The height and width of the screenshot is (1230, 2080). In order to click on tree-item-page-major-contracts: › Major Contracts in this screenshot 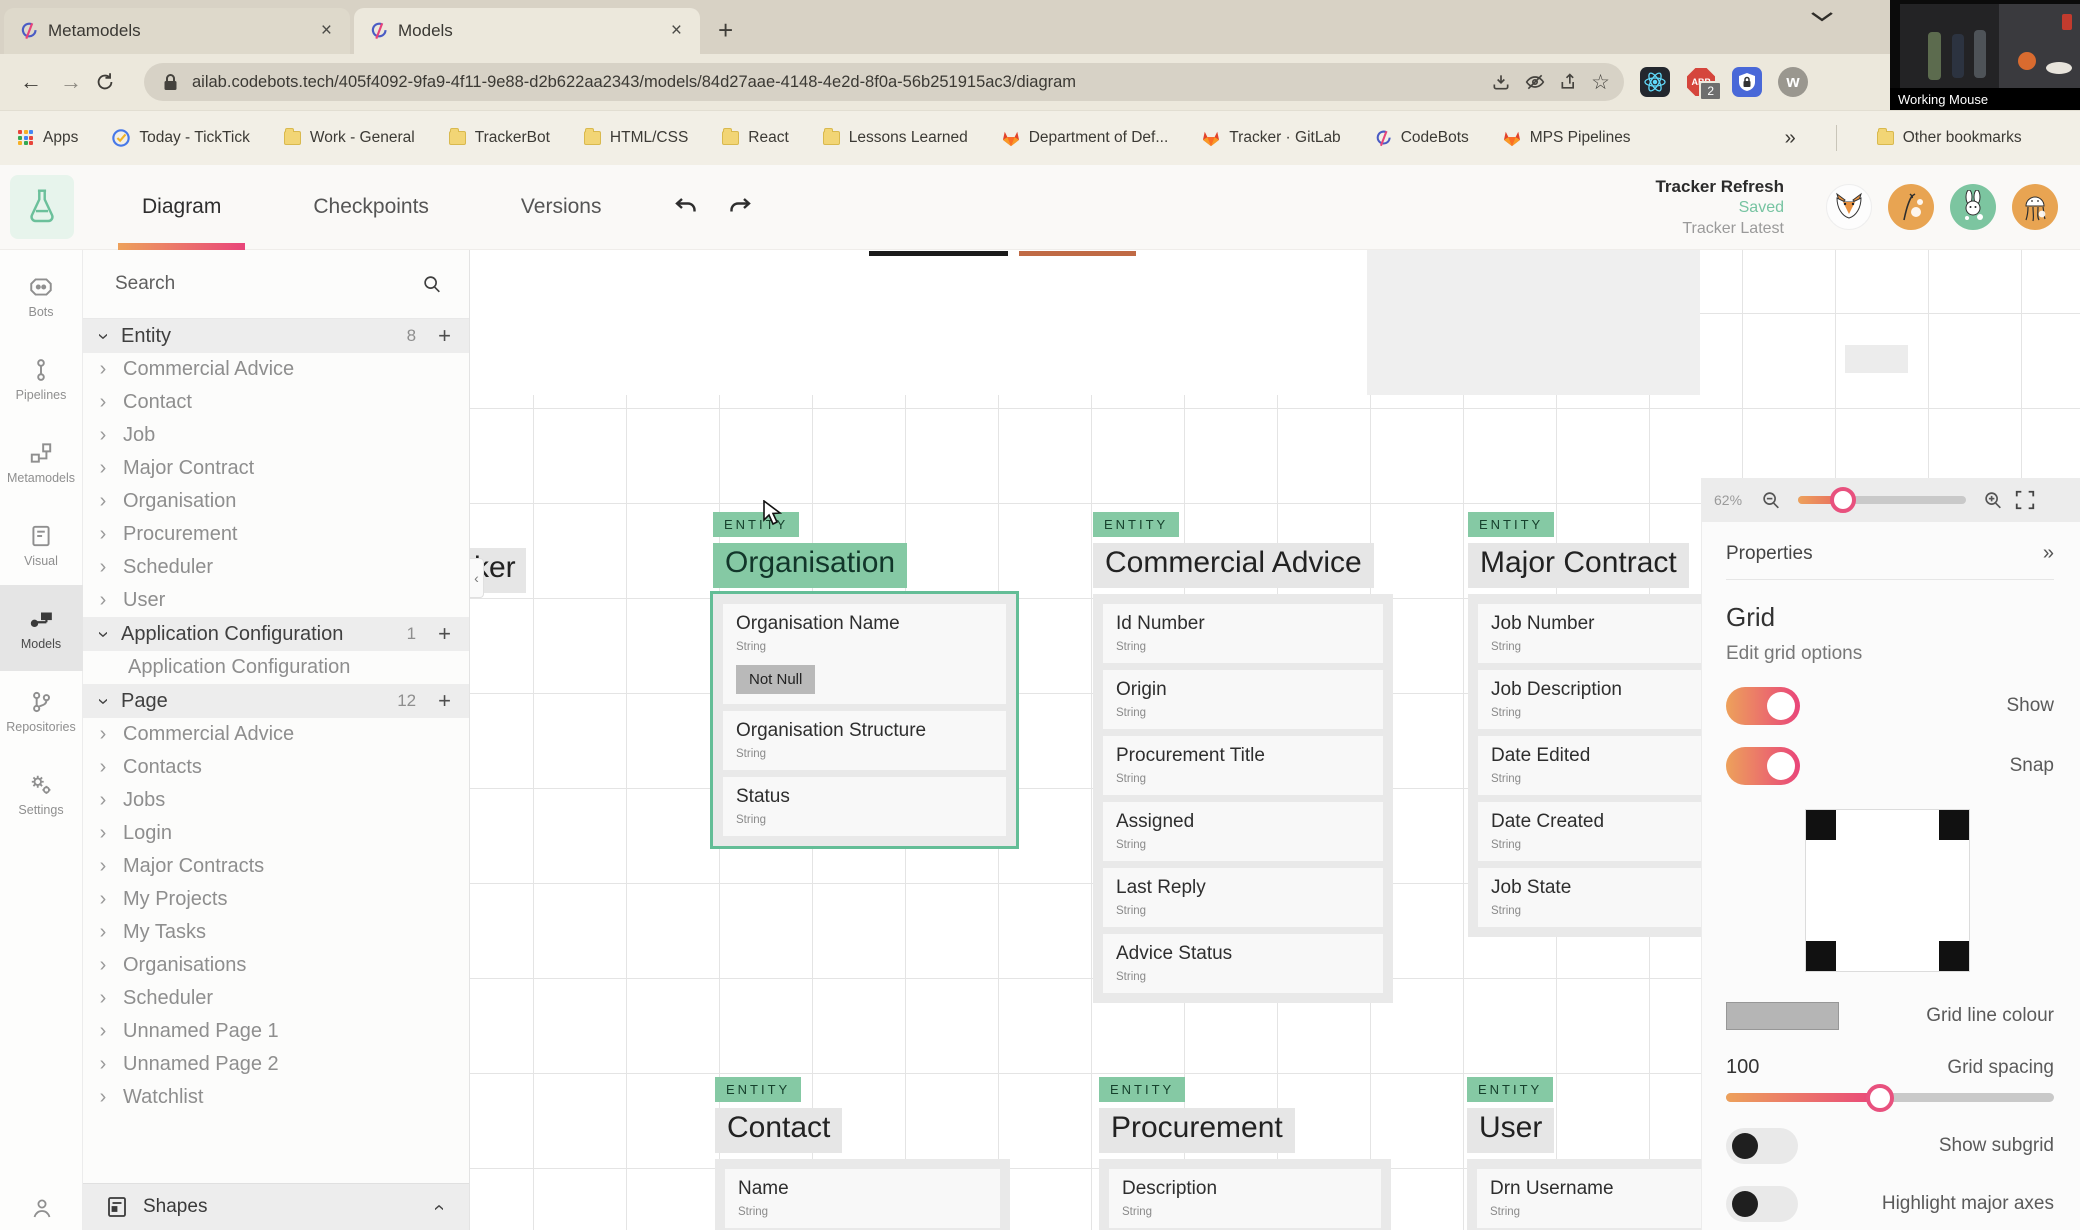, I will do `click(276, 866)`.